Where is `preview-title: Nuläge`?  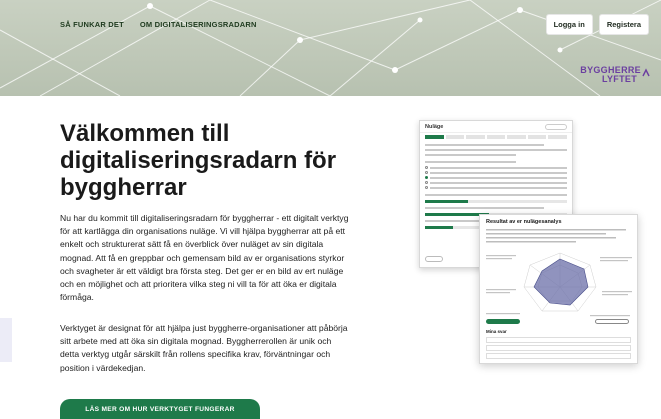 preview-title: Nuläge is located at coordinates (434, 127).